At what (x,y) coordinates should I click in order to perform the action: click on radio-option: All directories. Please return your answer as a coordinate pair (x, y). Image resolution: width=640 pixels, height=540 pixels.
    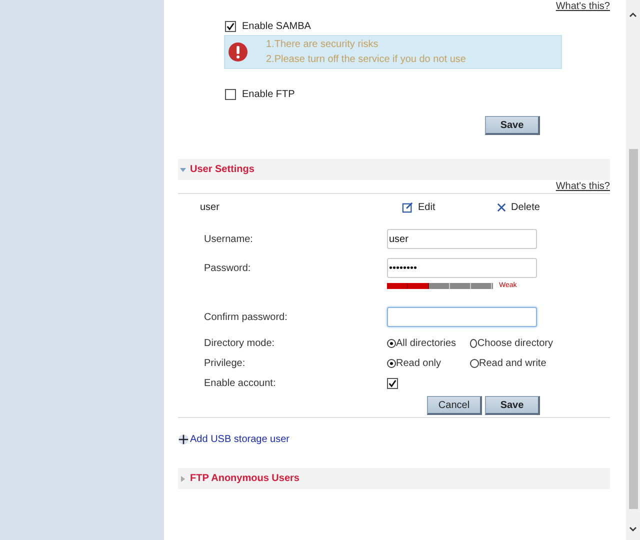
    Looking at the image, I should click on (428, 343).